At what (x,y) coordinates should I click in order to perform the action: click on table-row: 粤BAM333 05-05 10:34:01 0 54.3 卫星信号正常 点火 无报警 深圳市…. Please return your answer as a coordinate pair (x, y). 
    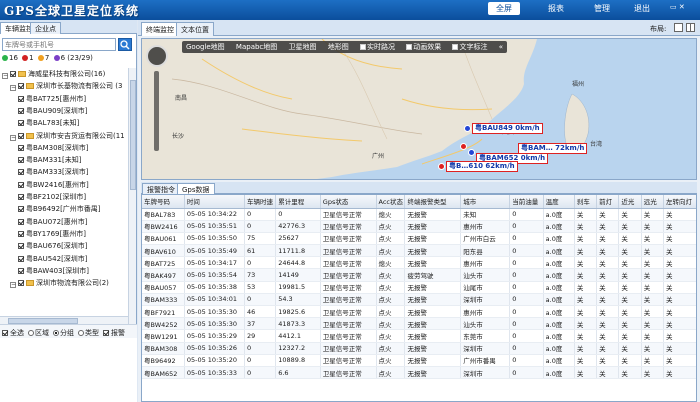
    Looking at the image, I should click on (419, 300).